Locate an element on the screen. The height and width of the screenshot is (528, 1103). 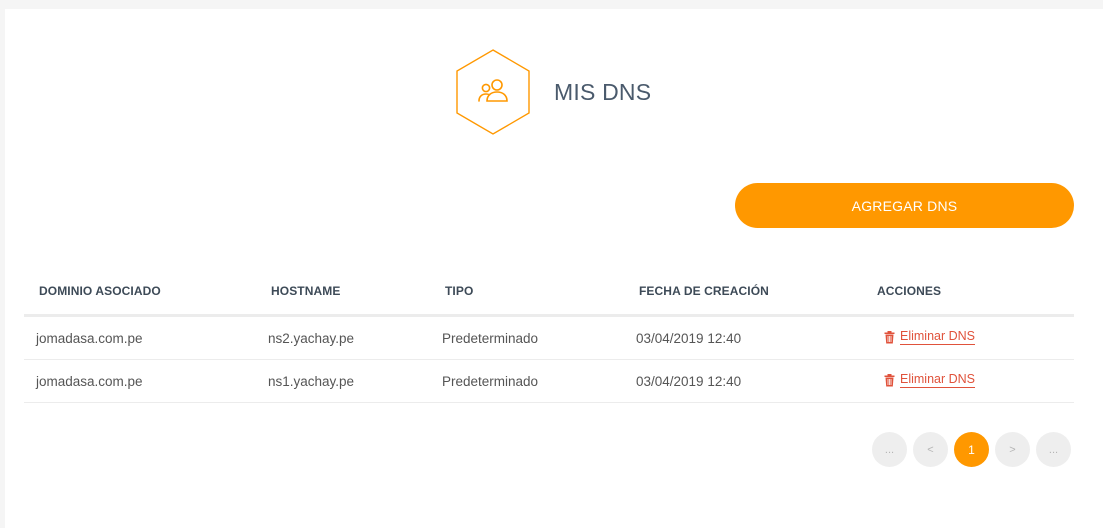
header-hexagon is located at coordinates (493, 92).